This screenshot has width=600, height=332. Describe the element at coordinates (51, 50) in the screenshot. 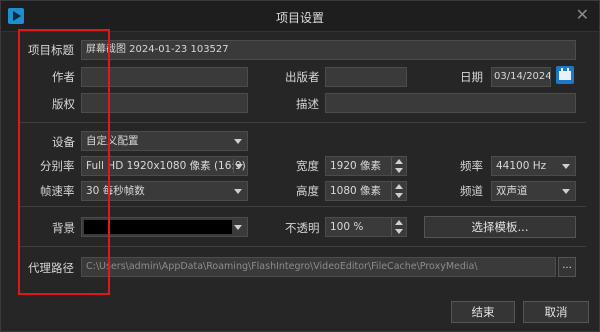

I see `project-title-label: 项目标题` at that location.